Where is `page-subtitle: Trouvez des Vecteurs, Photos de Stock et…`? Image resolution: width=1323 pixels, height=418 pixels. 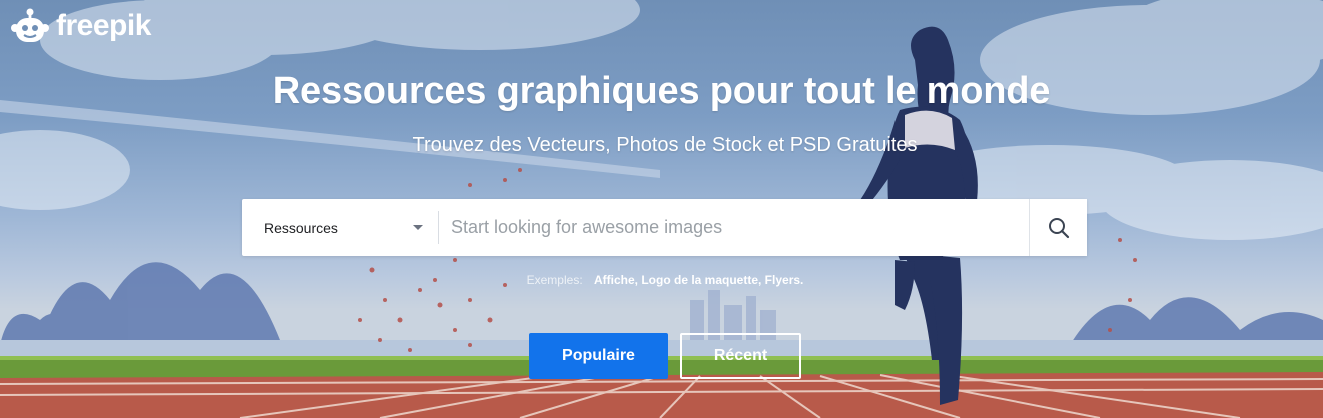 page-subtitle: Trouvez des Vecteurs, Photos de Stock et… is located at coordinates (665, 145).